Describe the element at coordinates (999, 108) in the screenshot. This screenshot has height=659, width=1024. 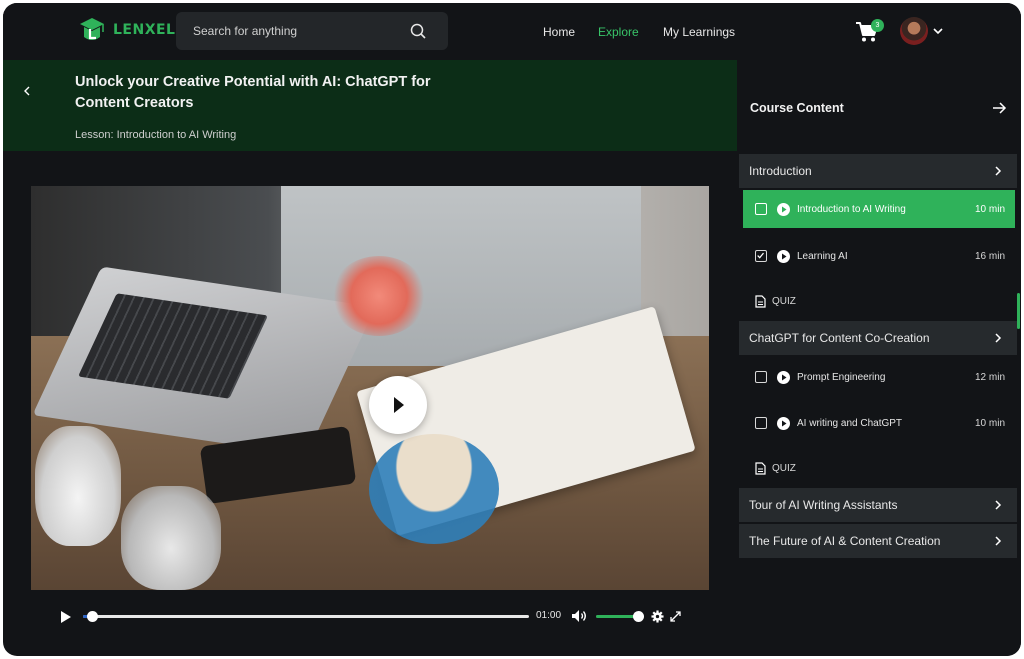
I see `arrow-right-icon` at that location.